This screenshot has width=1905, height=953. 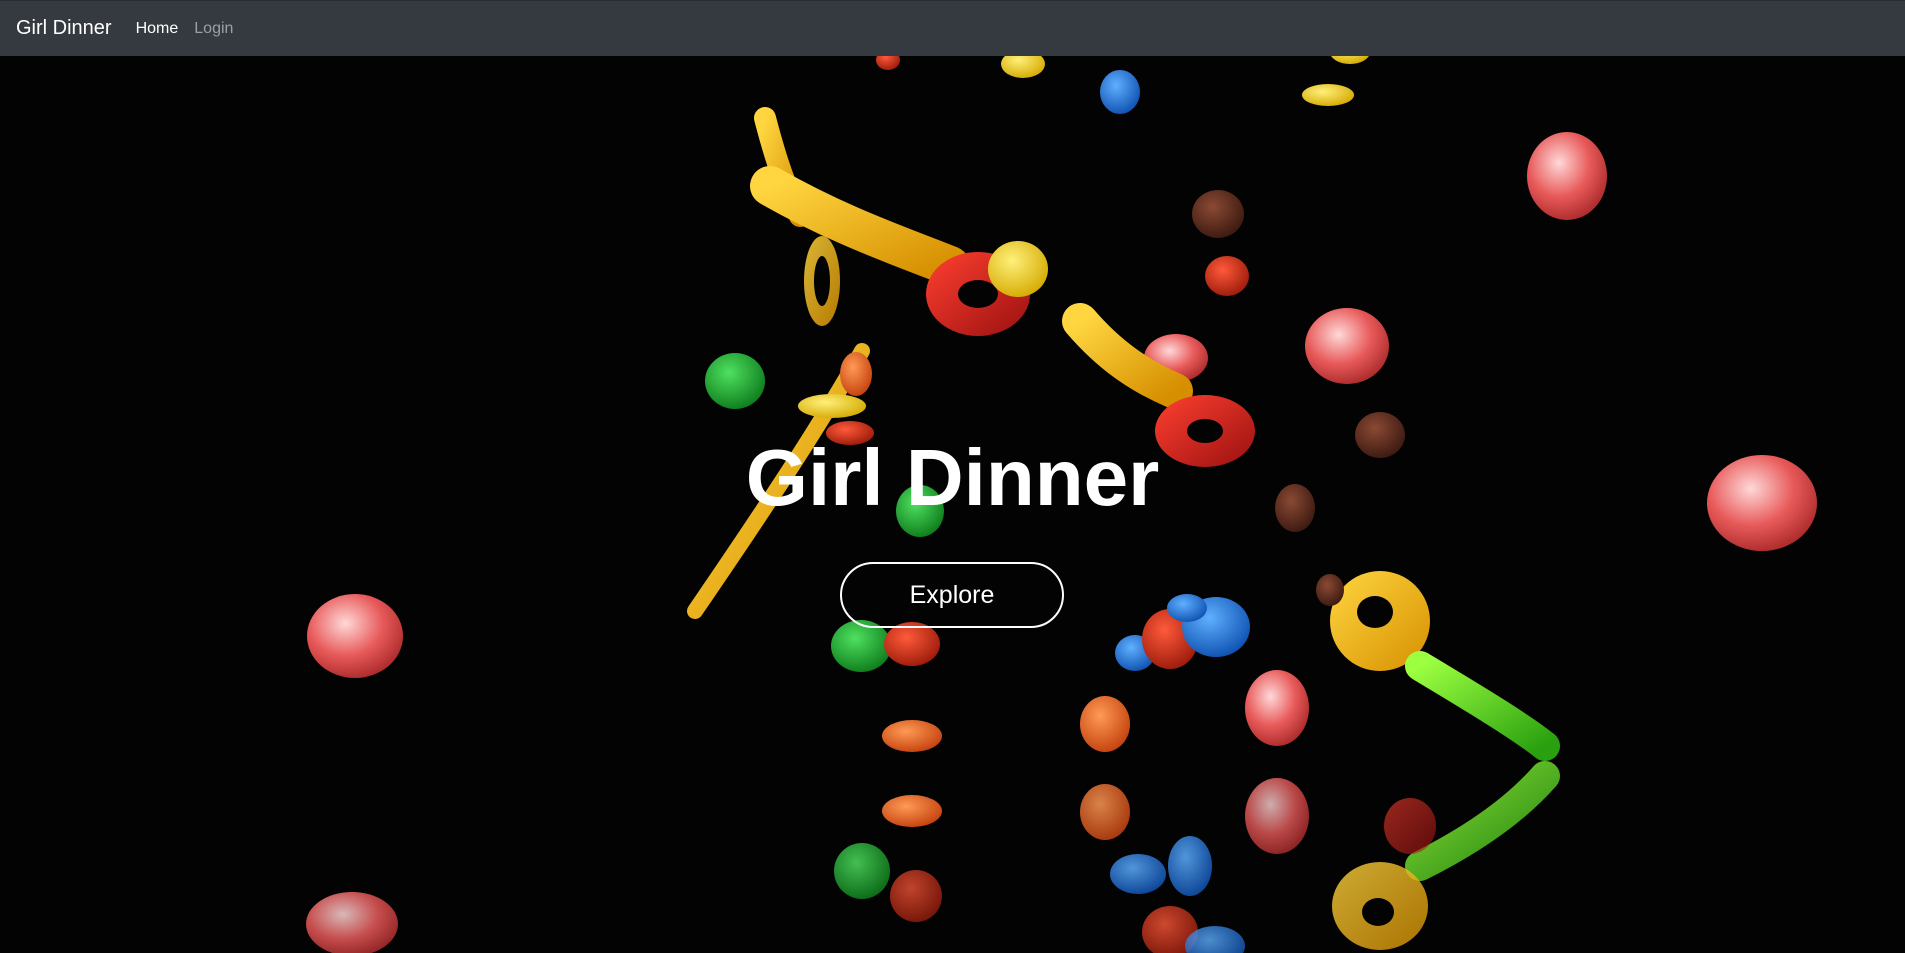 What do you see at coordinates (952, 595) in the screenshot?
I see `explore-button: Explore` at bounding box center [952, 595].